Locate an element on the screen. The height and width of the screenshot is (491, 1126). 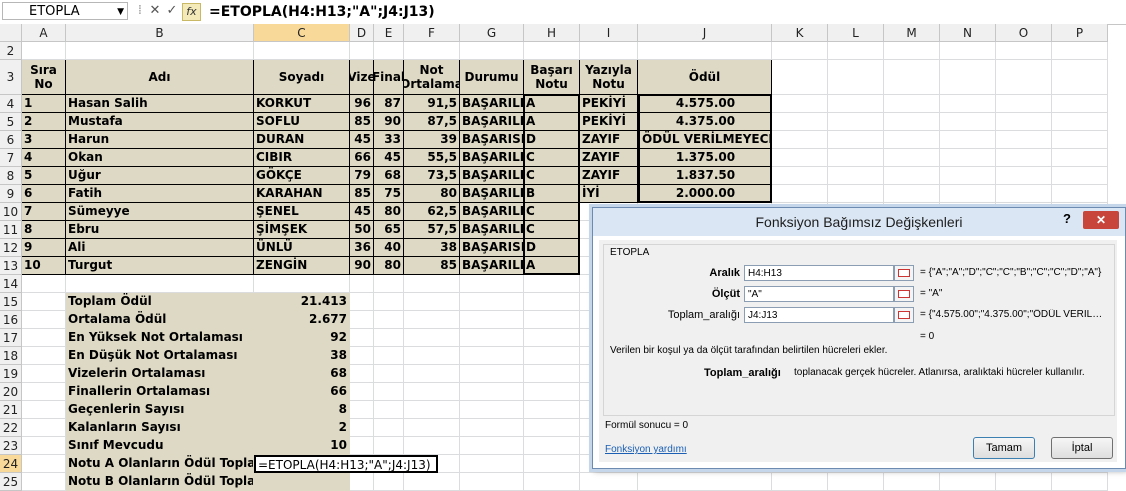
summary-label: En Yüksek Not Ortalaması is located at coordinates (160, 338).